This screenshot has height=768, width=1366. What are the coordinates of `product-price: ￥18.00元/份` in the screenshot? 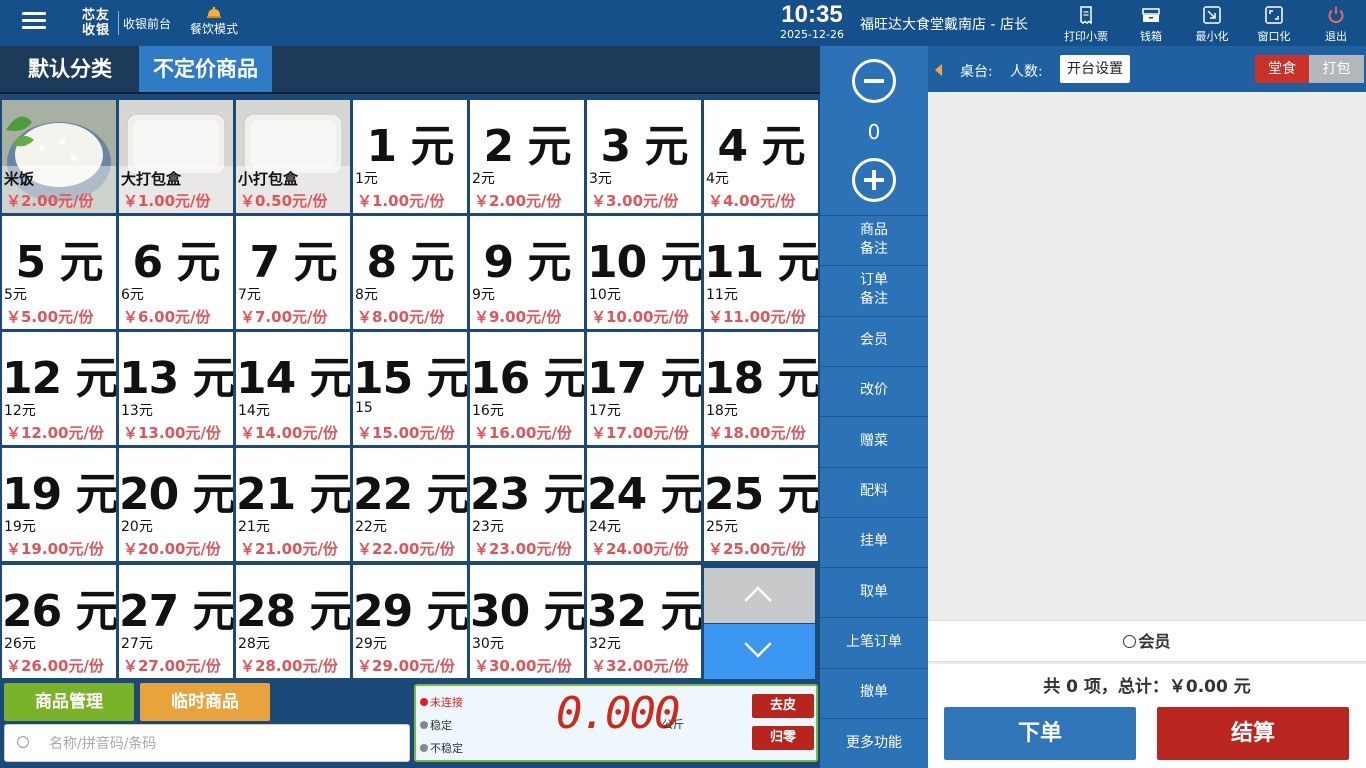 It's located at (757, 433).